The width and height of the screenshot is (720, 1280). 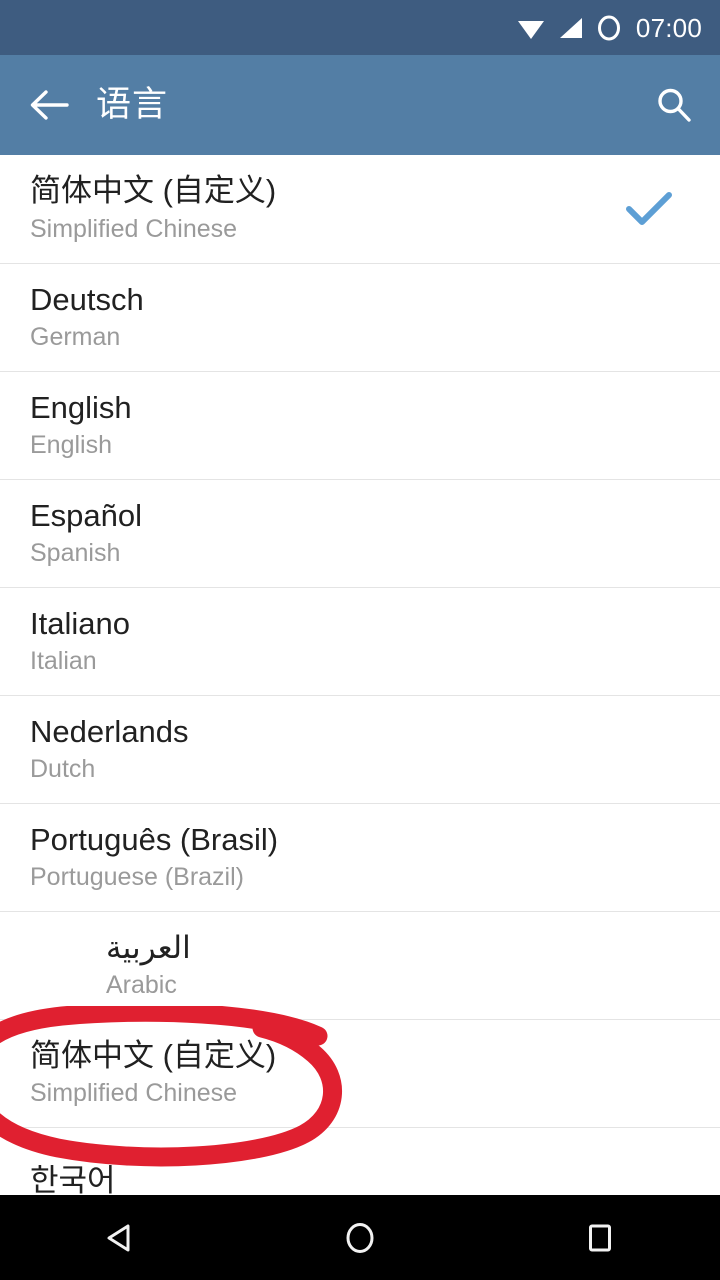 I want to click on triangle-left-icon, so click(x=118, y=1237).